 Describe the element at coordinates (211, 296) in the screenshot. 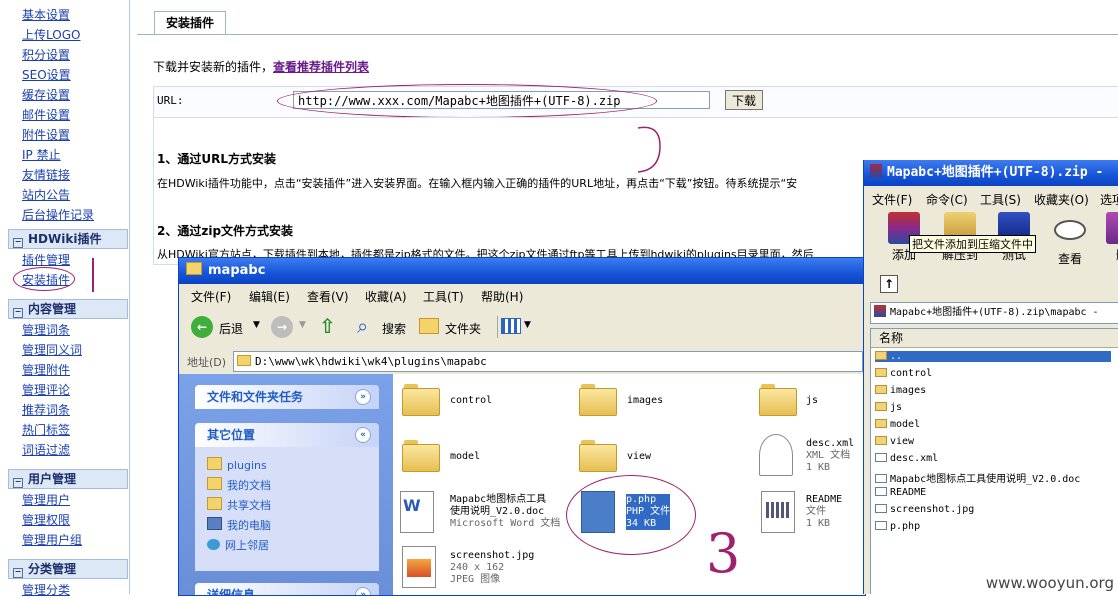

I see `menu-file: 文件(F)` at that location.